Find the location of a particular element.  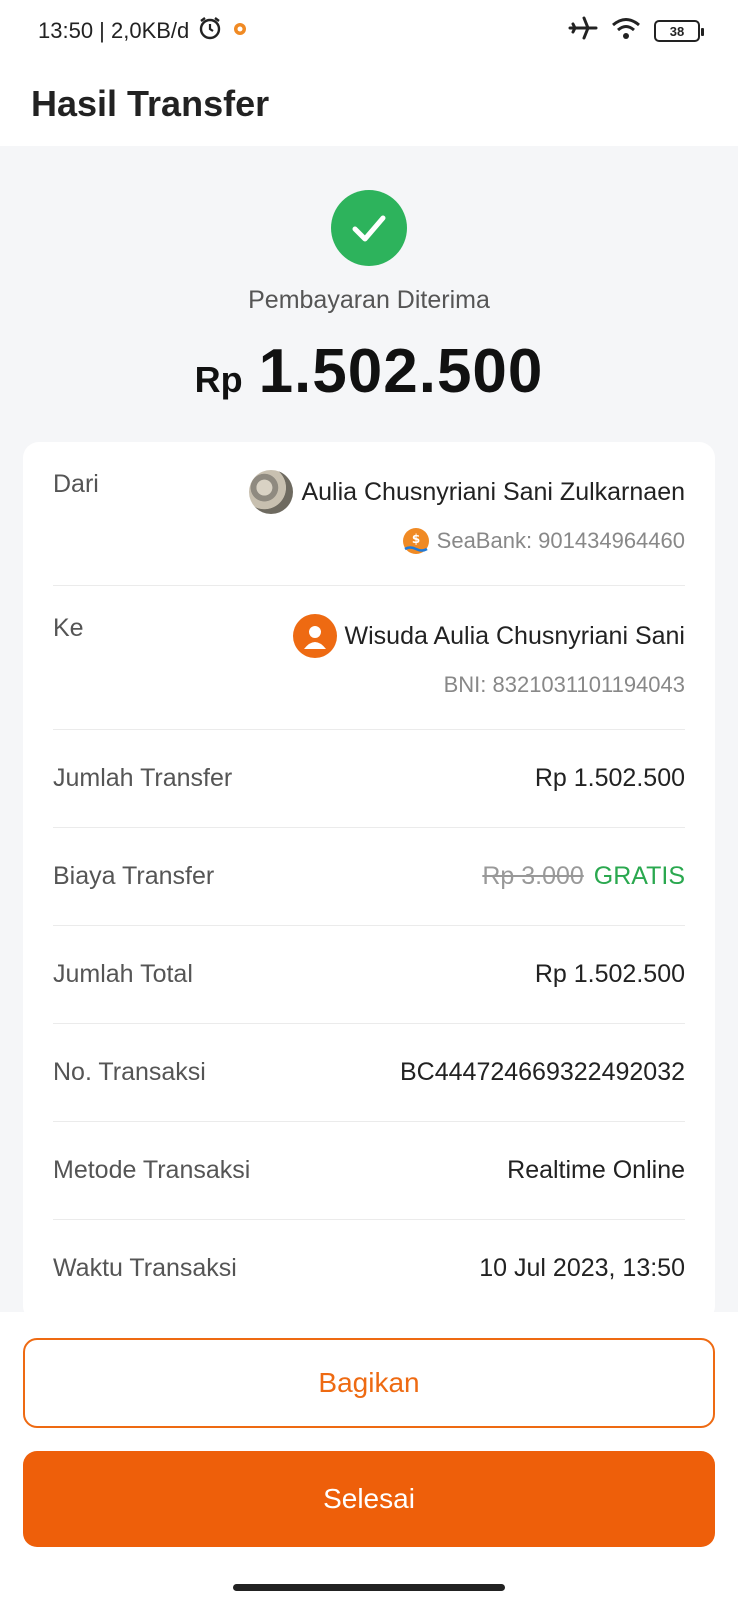

detail-row-method: Metode Transaksi Realtime Online is located at coordinates (369, 1171).